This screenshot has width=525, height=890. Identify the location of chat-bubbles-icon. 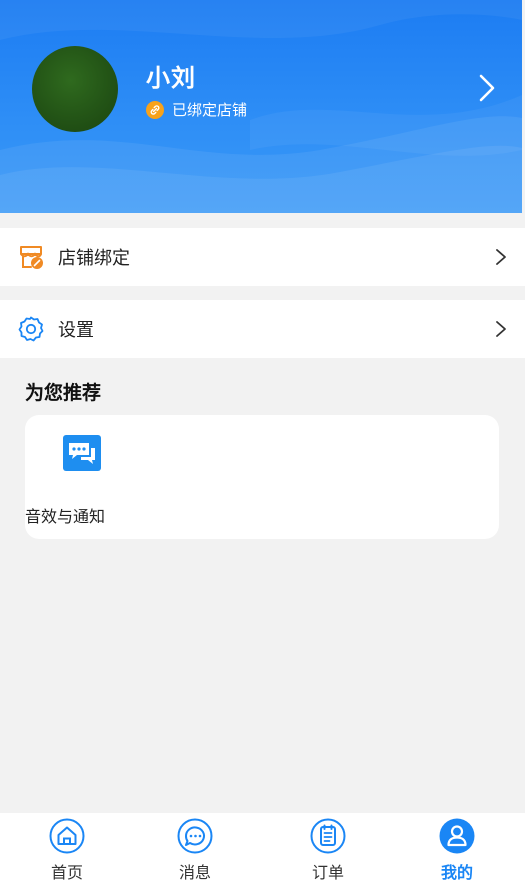
(82, 453).